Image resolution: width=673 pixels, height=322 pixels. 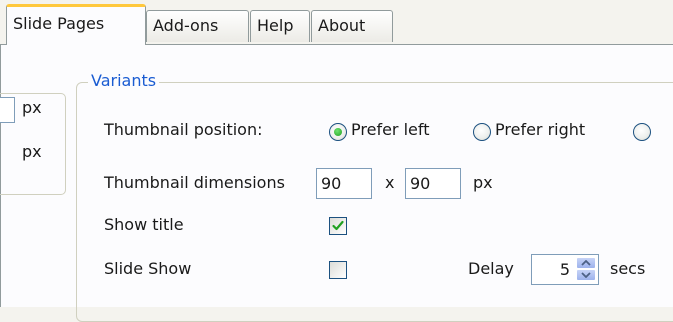 What do you see at coordinates (124, 80) in the screenshot?
I see `variants-legend: Variants` at bounding box center [124, 80].